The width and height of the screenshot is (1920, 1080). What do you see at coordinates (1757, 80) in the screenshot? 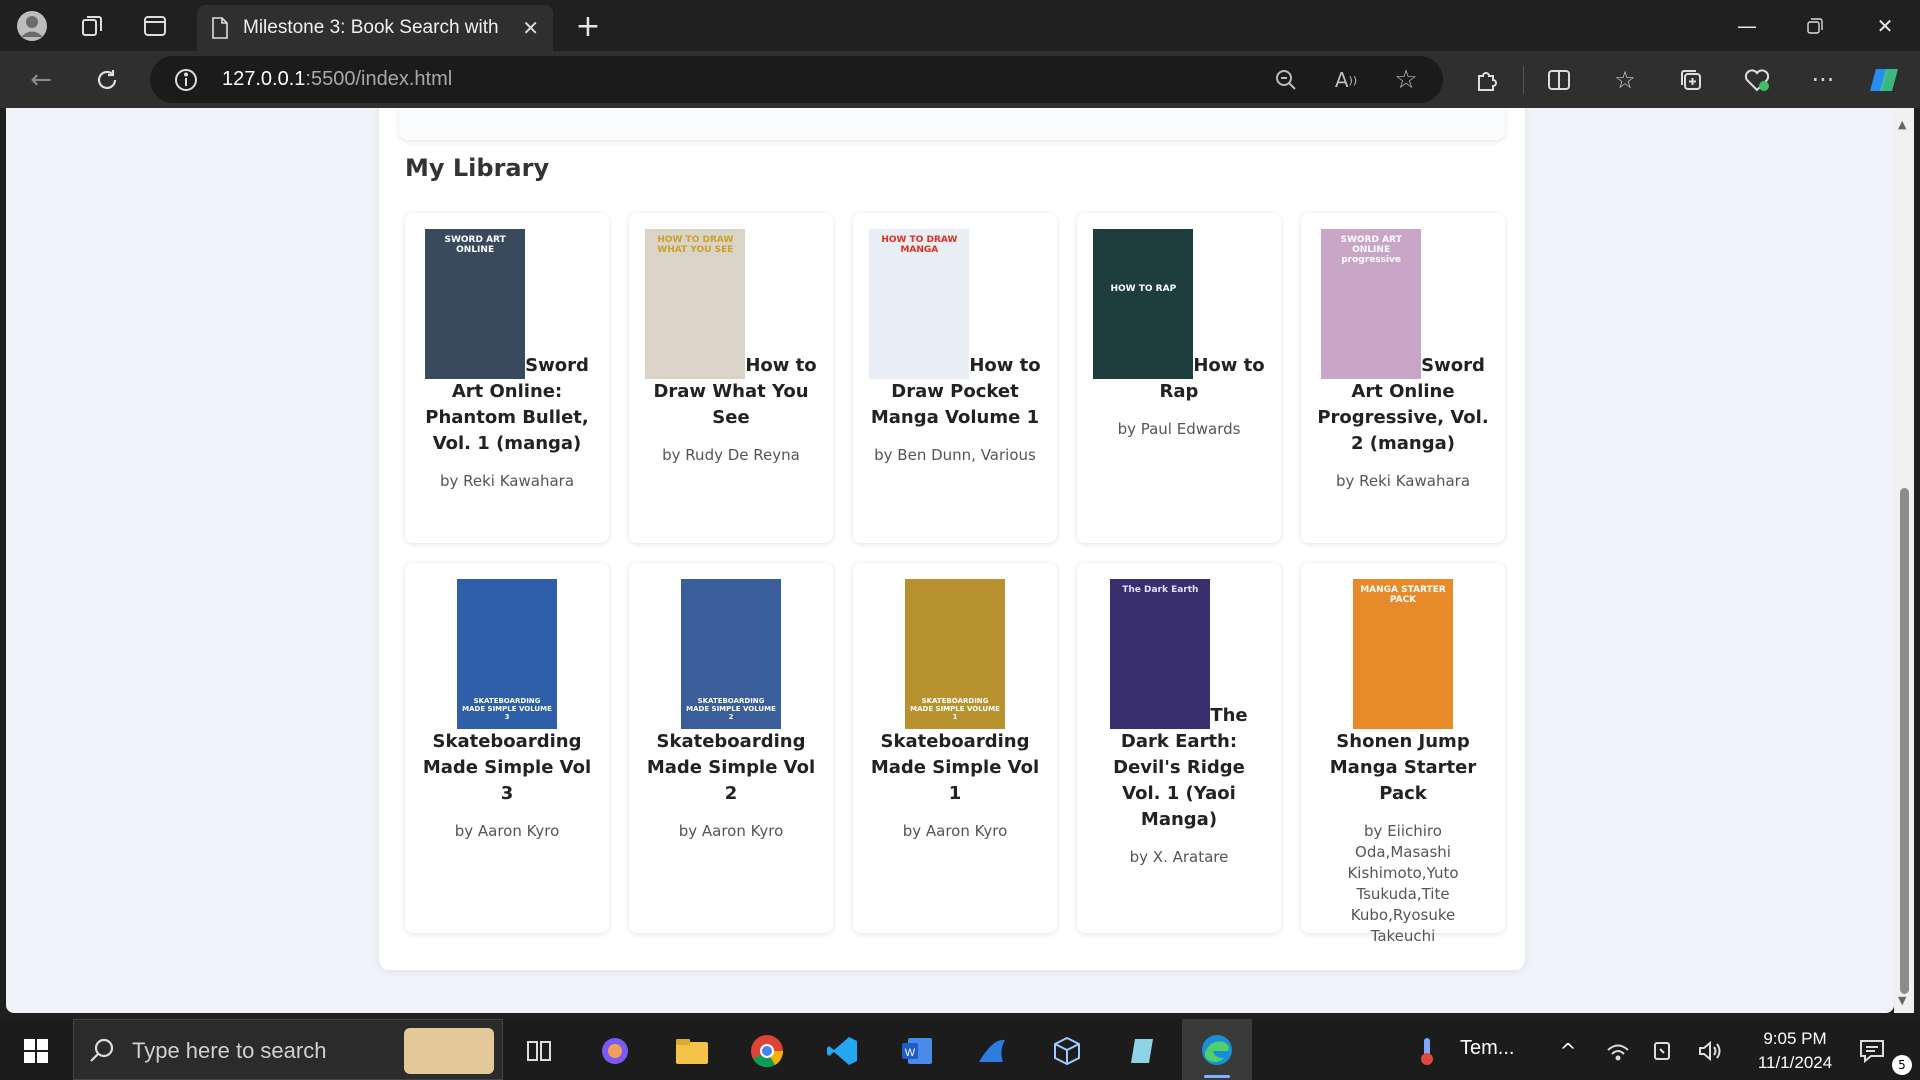
I see `browser-essentials-icon` at bounding box center [1757, 80].